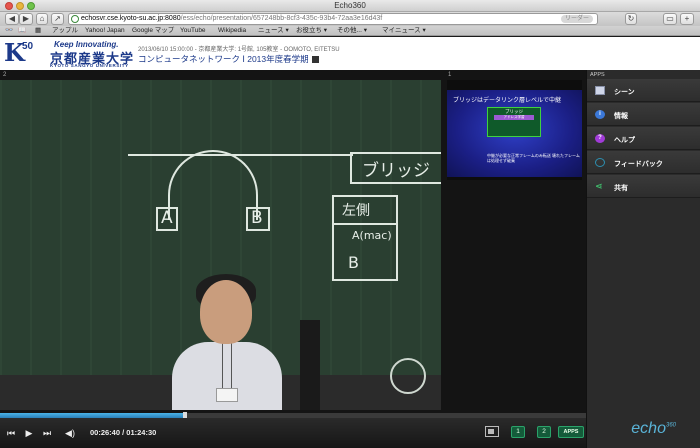 The image size is (700, 448). Describe the element at coordinates (227, 367) in the screenshot. I see `lecturer-lanyard` at that location.